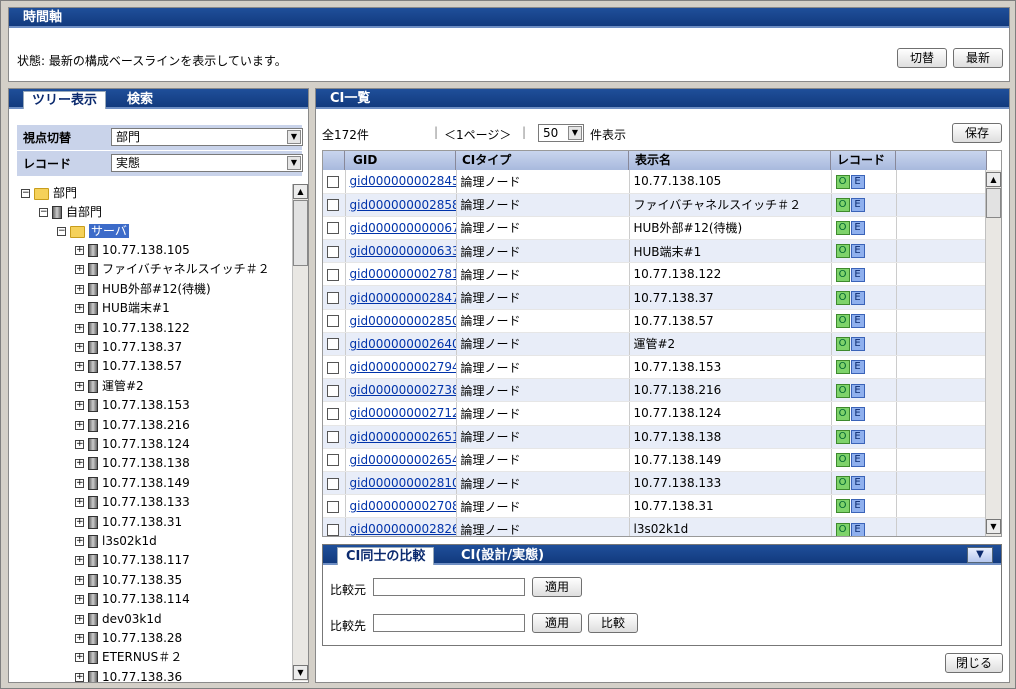  What do you see at coordinates (132, 444) in the screenshot?
I see `tree-item: +10.77.138.124` at bounding box center [132, 444].